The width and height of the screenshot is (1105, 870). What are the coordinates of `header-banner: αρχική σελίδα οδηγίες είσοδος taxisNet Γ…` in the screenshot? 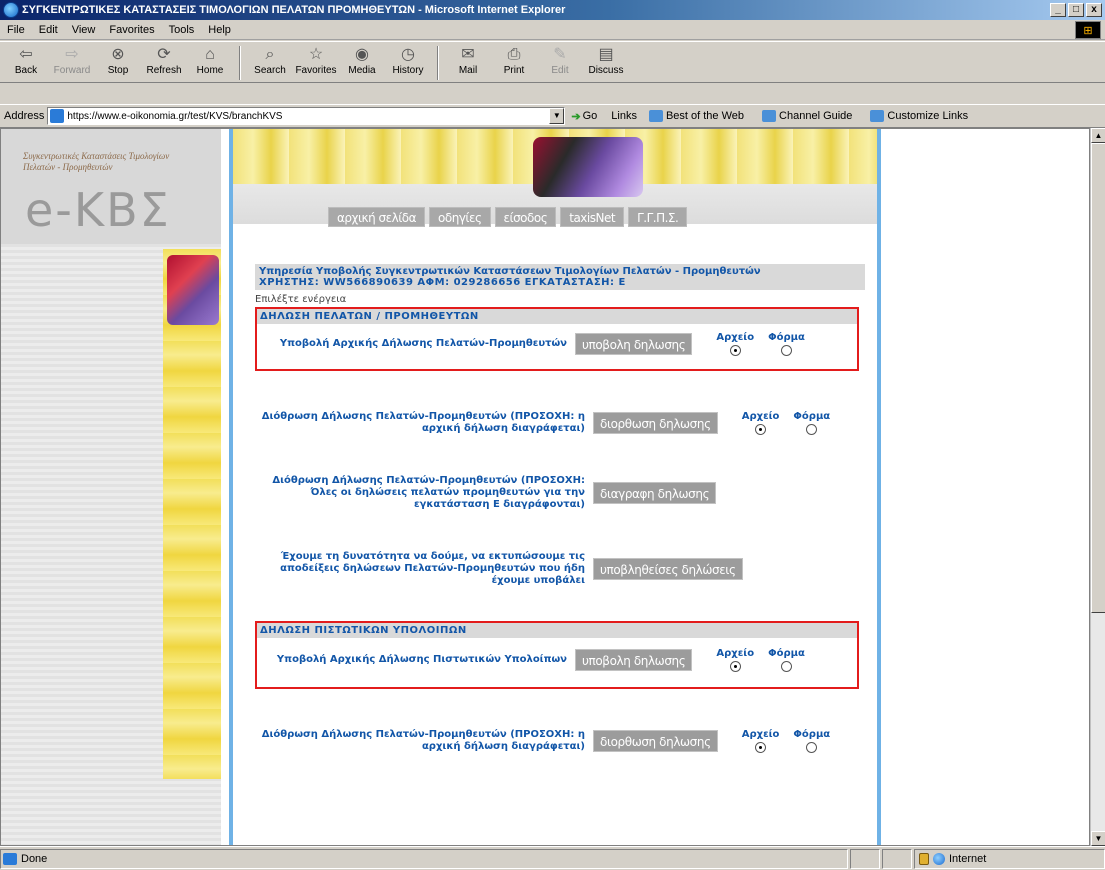 It's located at (555, 178).